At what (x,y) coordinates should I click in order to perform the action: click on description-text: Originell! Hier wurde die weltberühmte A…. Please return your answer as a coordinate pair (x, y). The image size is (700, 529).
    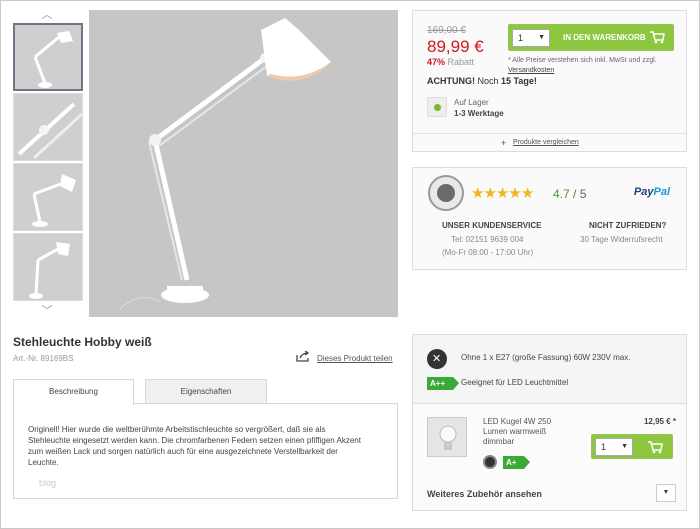
    Looking at the image, I should click on (194, 446).